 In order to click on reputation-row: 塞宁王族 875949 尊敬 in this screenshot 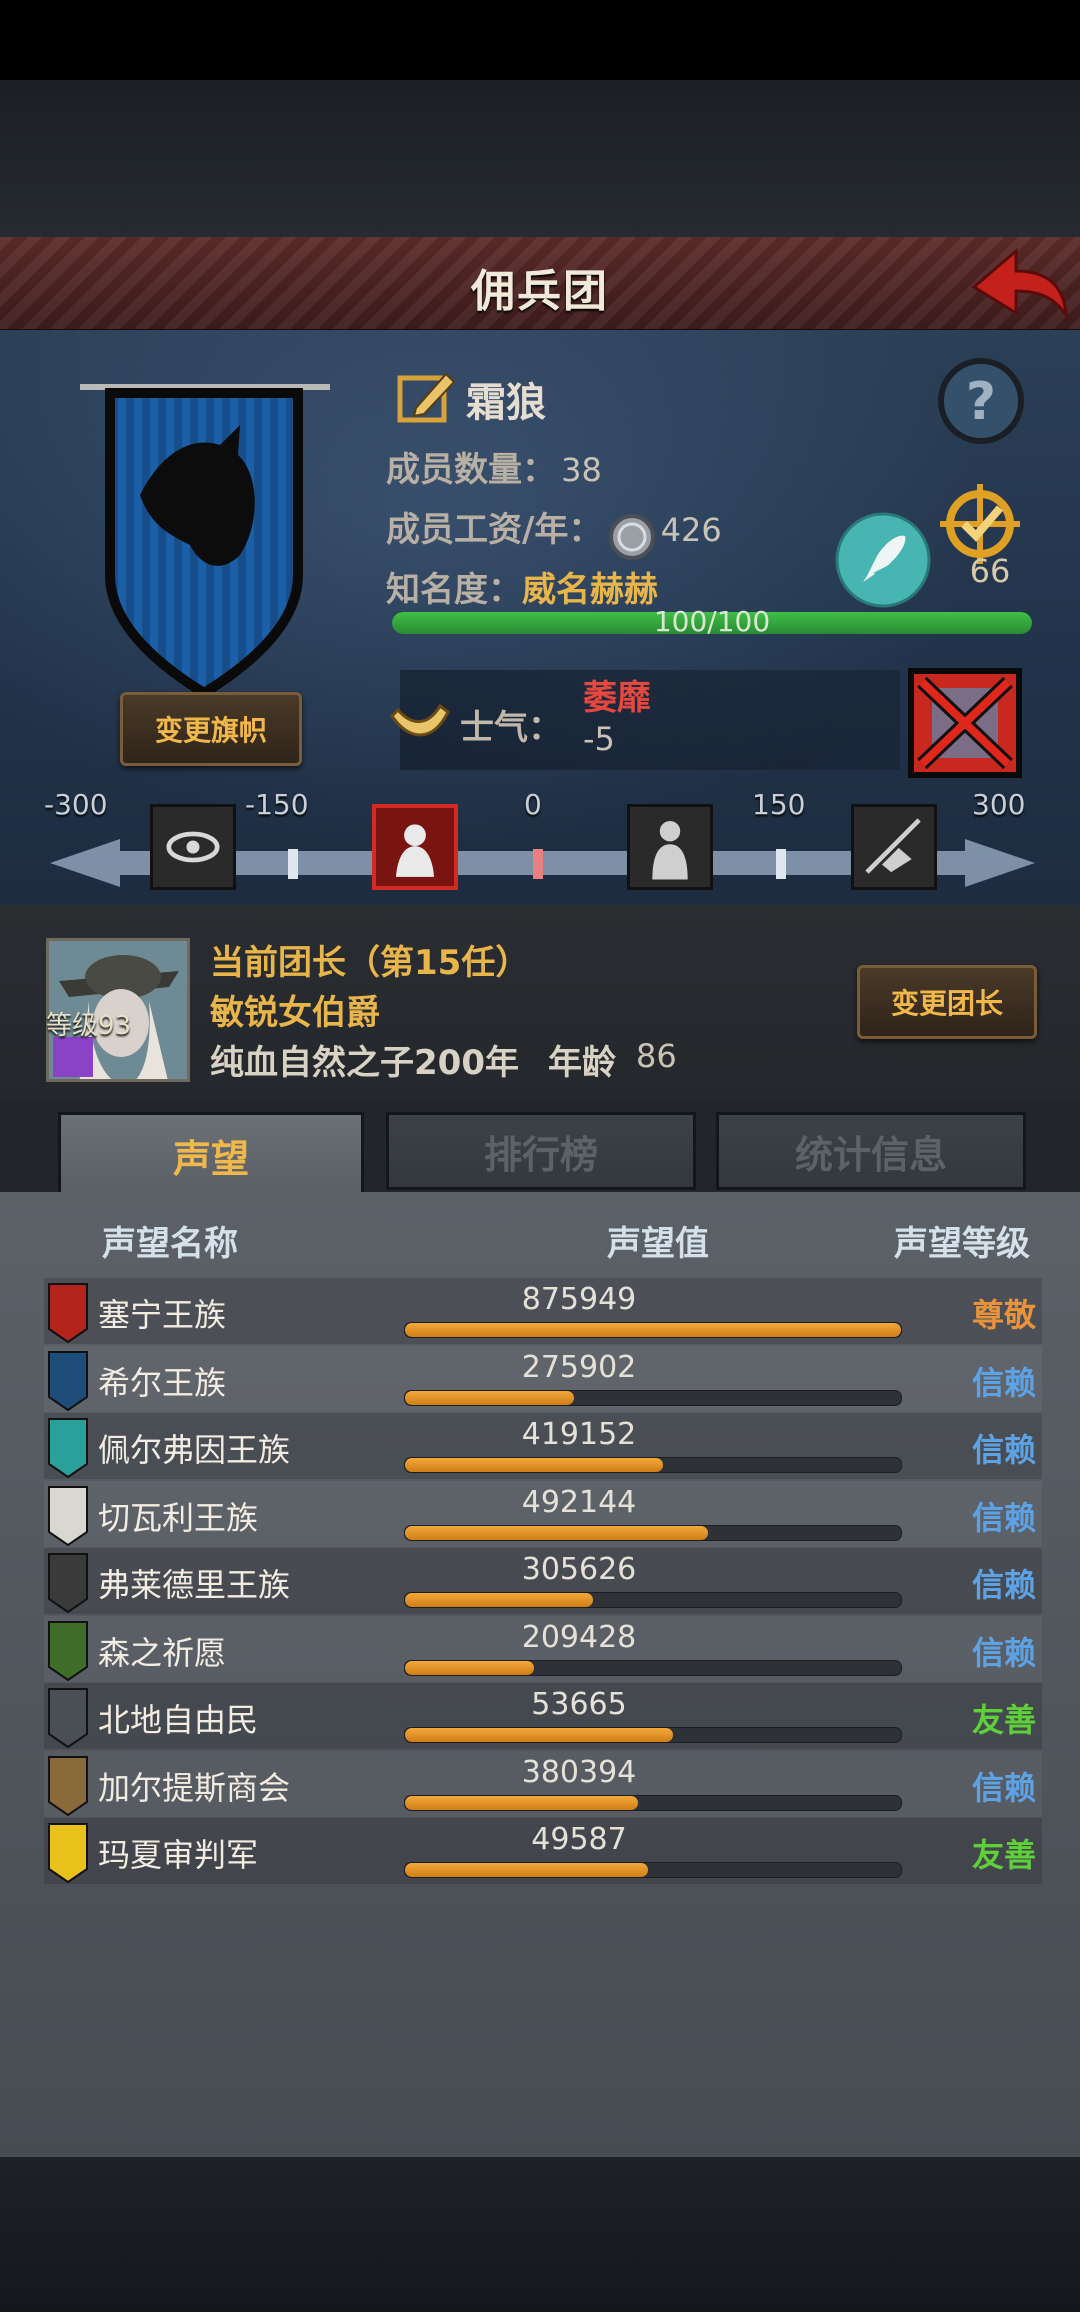, I will do `click(543, 1311)`.